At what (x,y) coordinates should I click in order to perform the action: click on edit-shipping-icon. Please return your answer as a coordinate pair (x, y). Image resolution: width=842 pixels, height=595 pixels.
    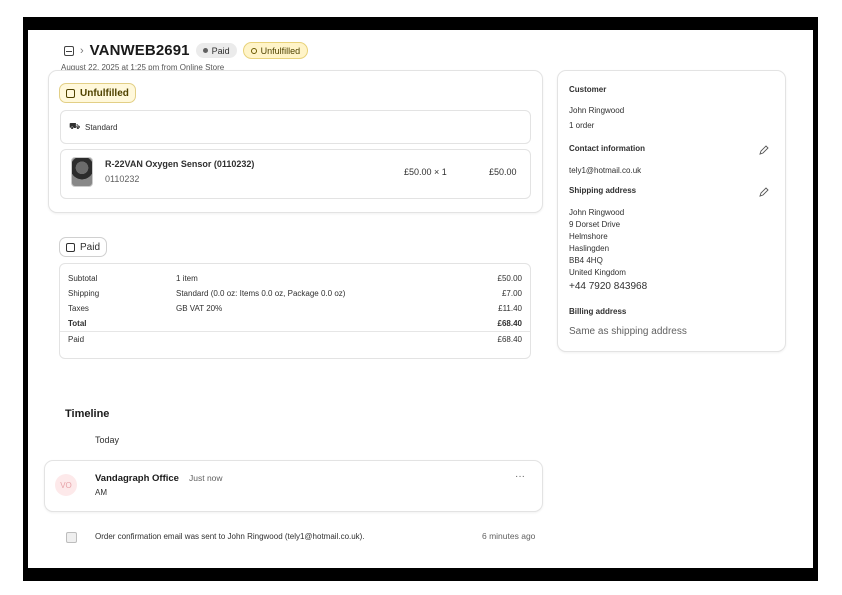
    Looking at the image, I should click on (764, 192).